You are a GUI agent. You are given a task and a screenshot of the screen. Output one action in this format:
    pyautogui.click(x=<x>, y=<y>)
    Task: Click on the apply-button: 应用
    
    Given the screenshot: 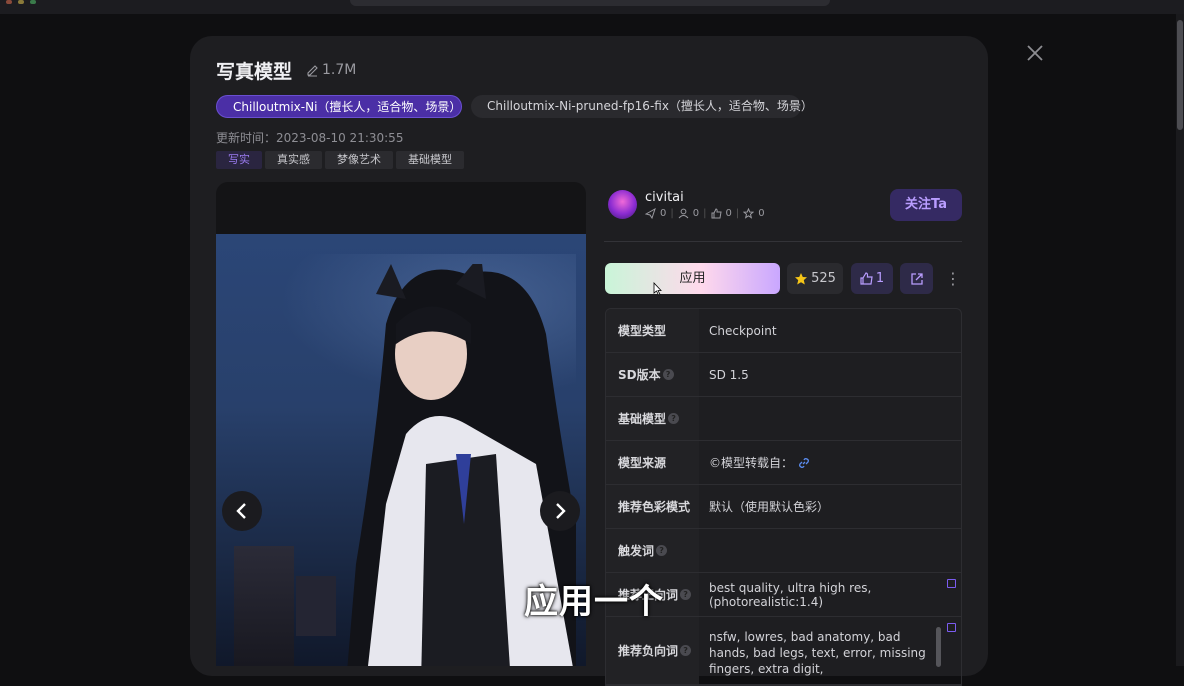 What is the action you would take?
    pyautogui.click(x=692, y=278)
    